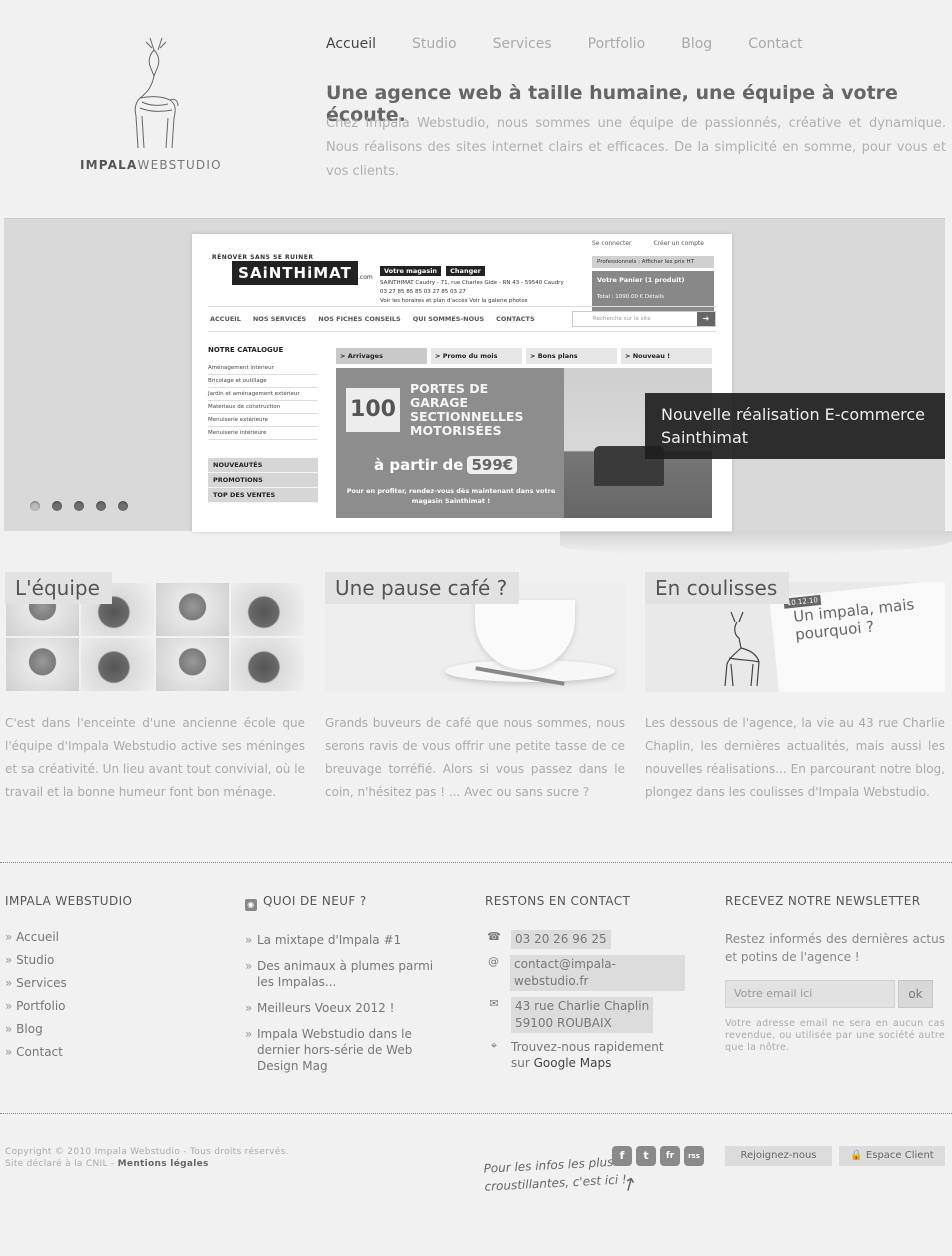 The height and width of the screenshot is (1256, 952). Describe the element at coordinates (494, 961) in the screenshot. I see `at-icon: @` at that location.